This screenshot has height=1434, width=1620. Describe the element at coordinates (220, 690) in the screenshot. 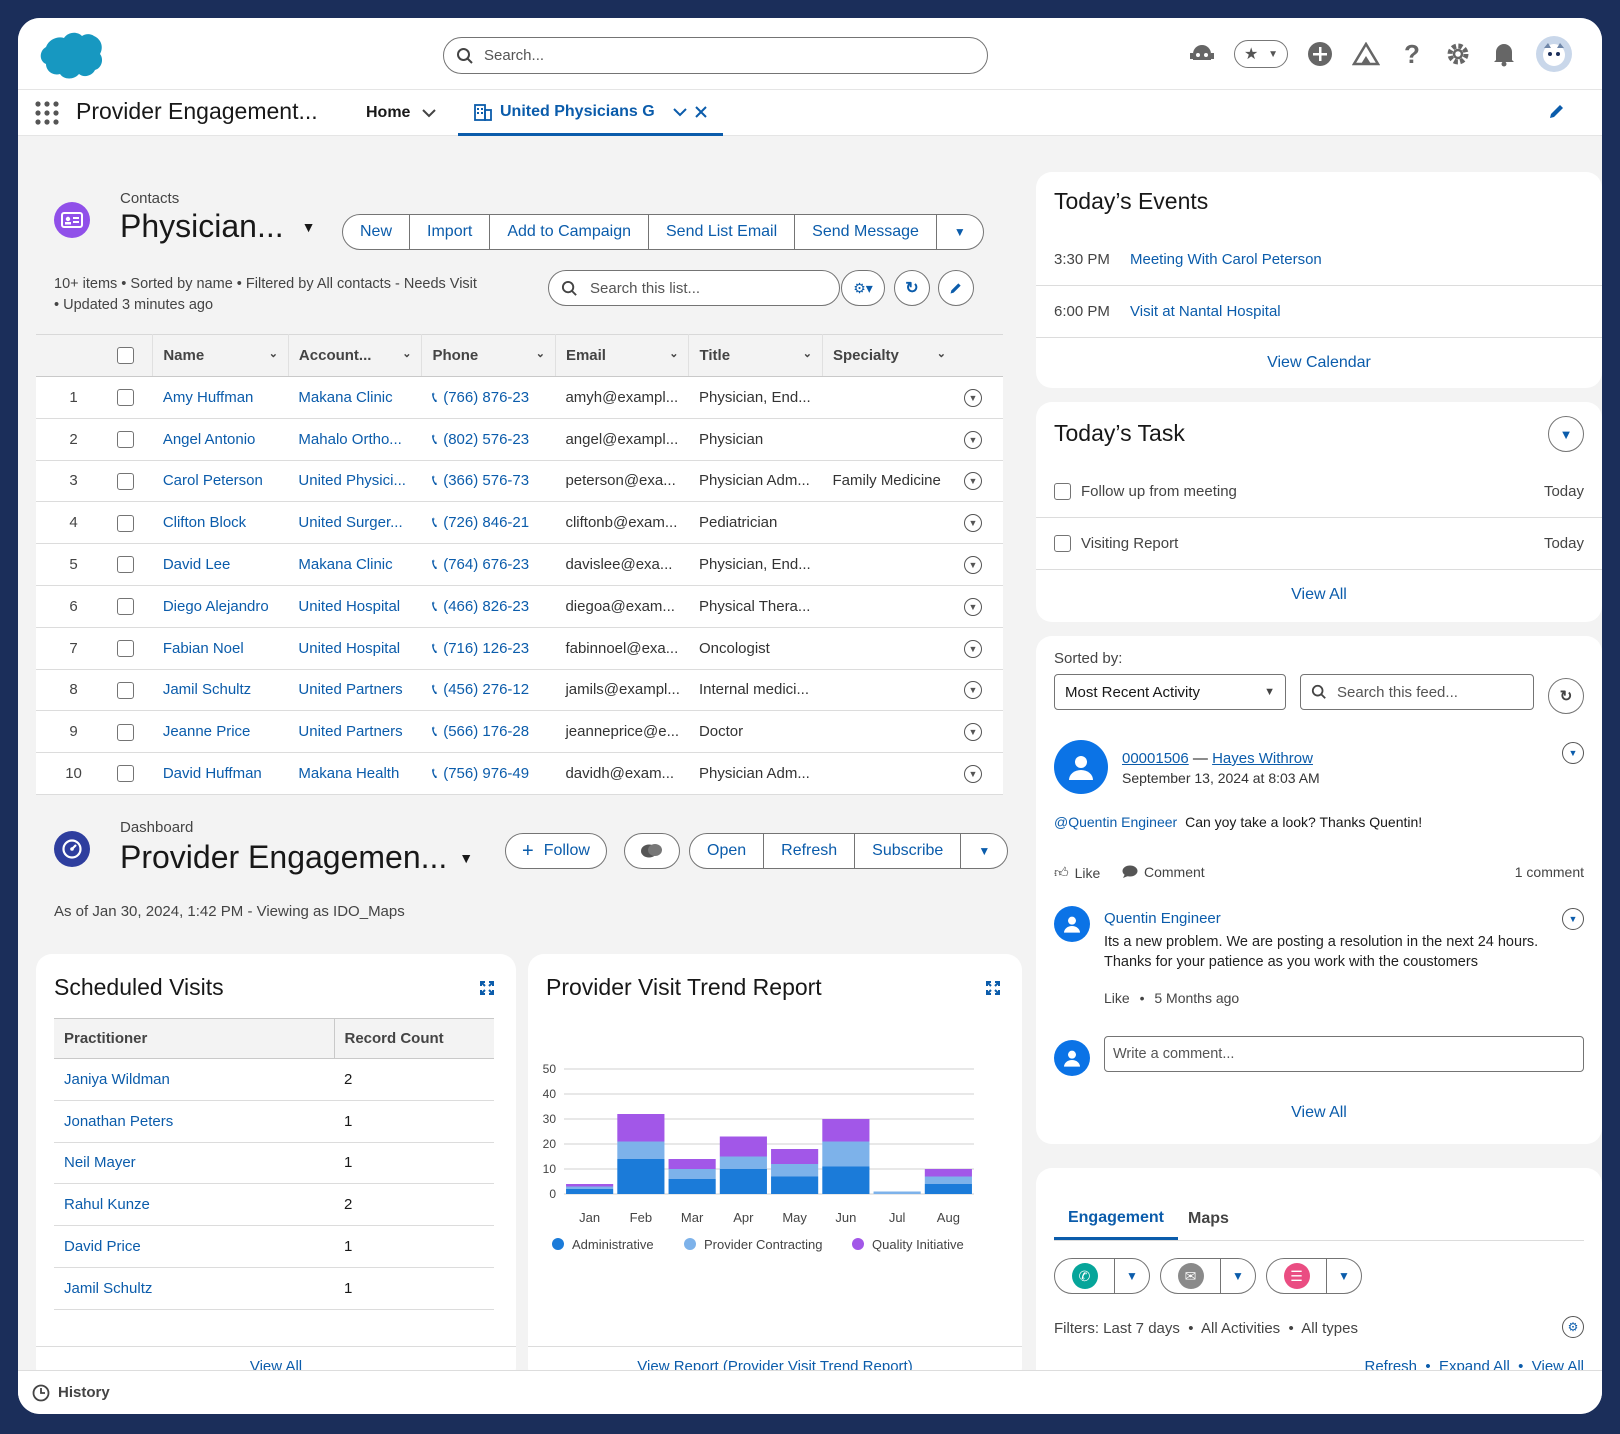

I see `contact-name-link: Jamil Schultz` at that location.